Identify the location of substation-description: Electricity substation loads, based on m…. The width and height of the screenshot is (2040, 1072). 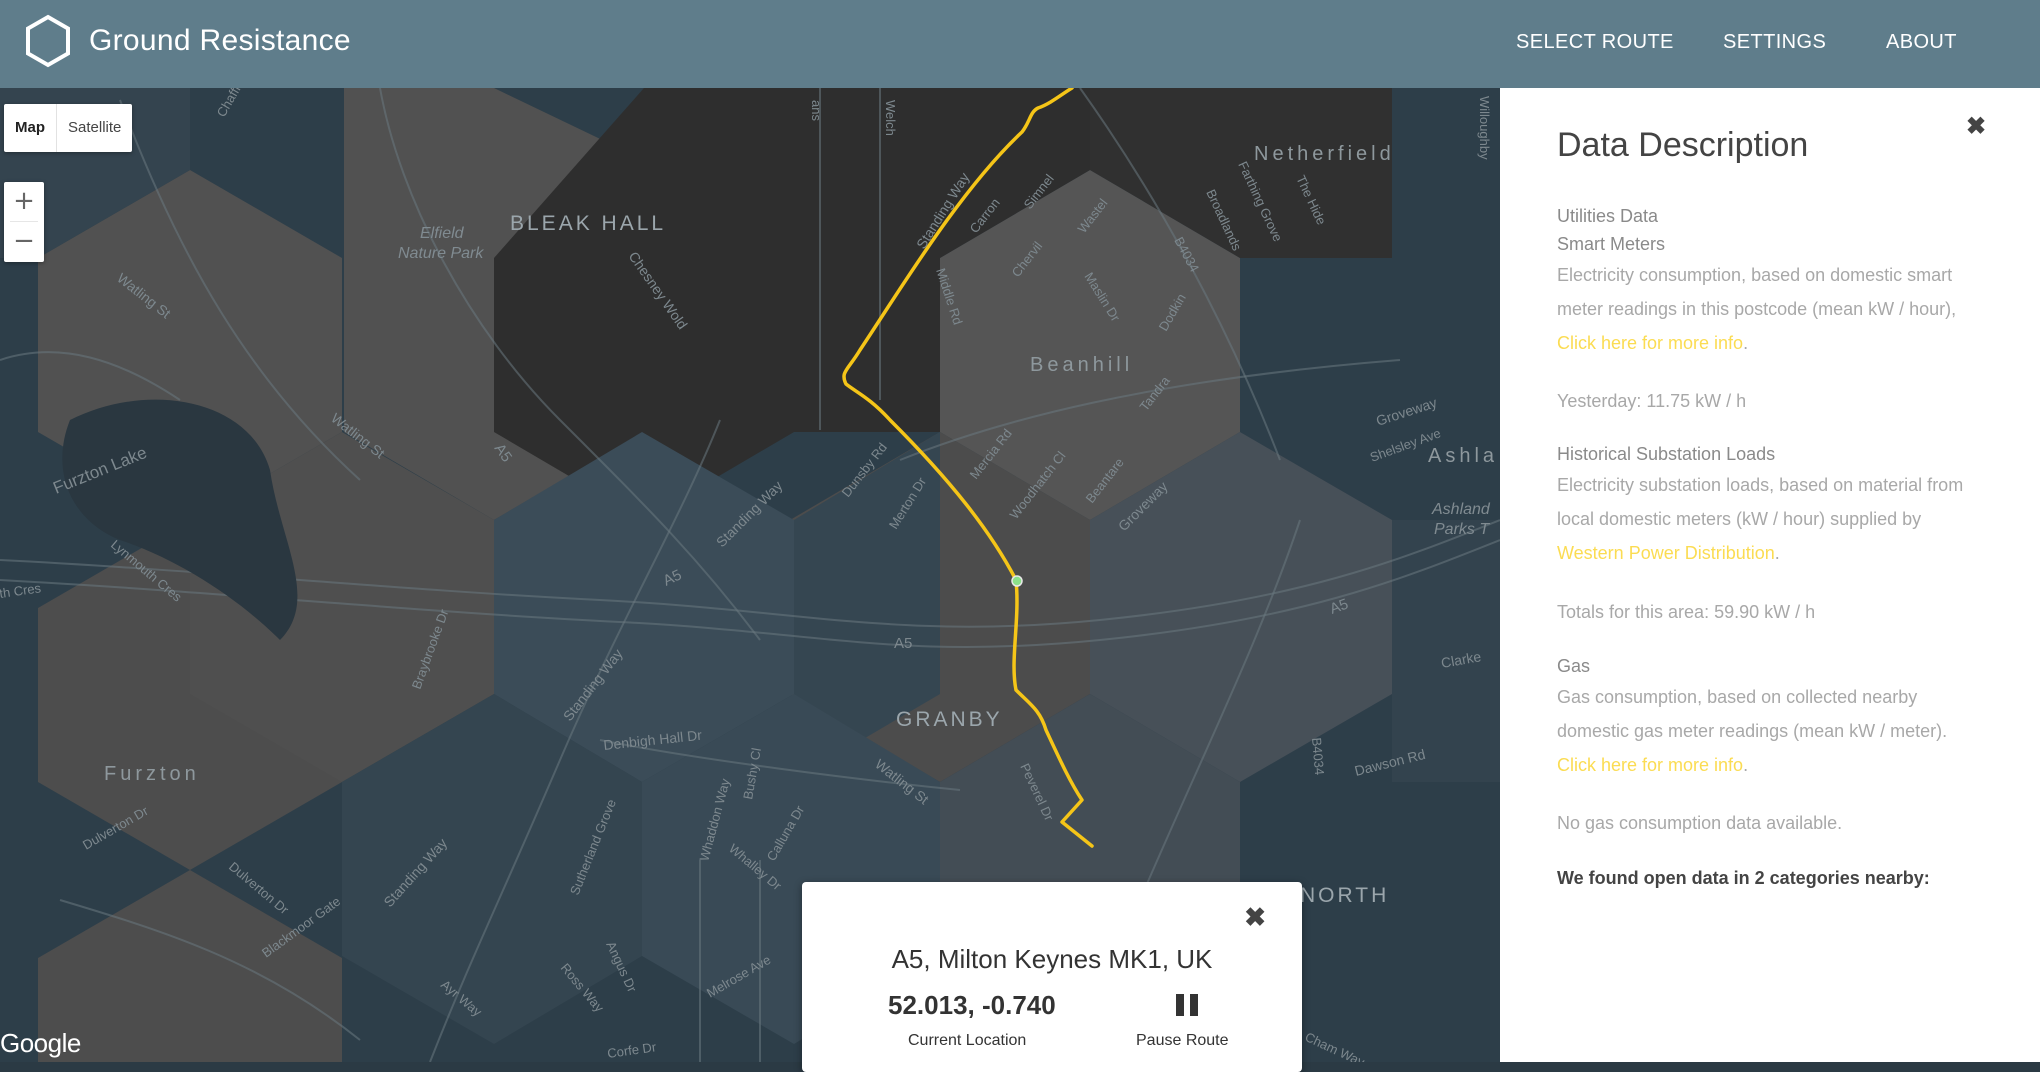
(1760, 519).